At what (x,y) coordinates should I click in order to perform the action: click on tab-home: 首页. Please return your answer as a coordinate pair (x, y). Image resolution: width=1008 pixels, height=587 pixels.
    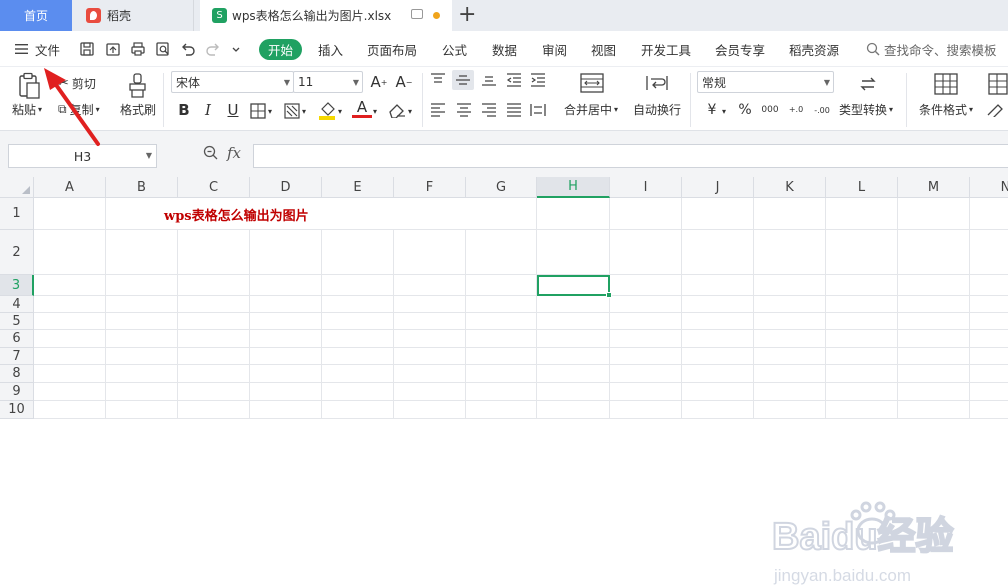
    Looking at the image, I should click on (36, 15).